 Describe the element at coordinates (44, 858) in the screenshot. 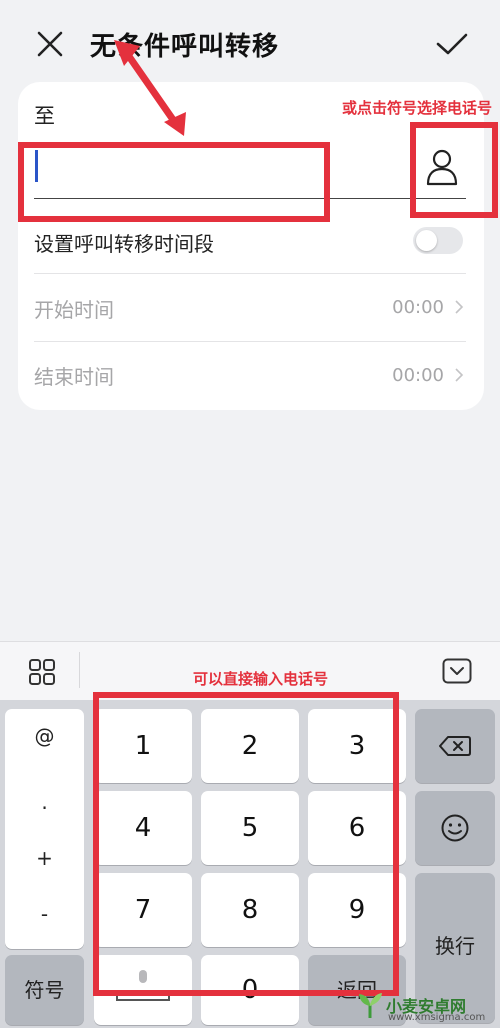

I see `key-plus: +` at that location.